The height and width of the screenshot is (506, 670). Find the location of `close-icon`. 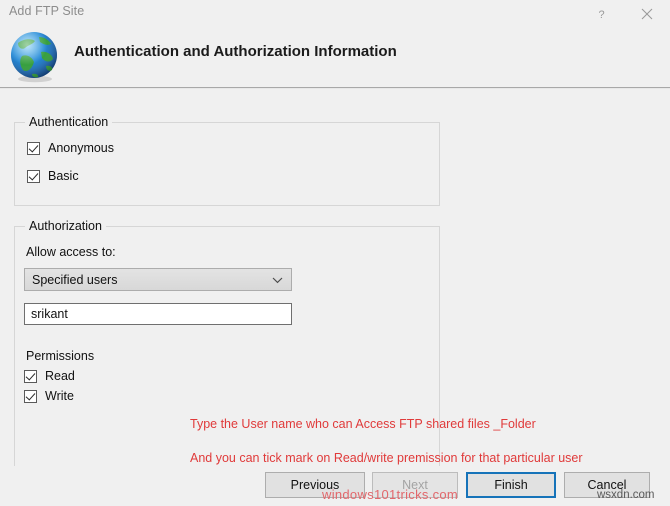

close-icon is located at coordinates (647, 14).